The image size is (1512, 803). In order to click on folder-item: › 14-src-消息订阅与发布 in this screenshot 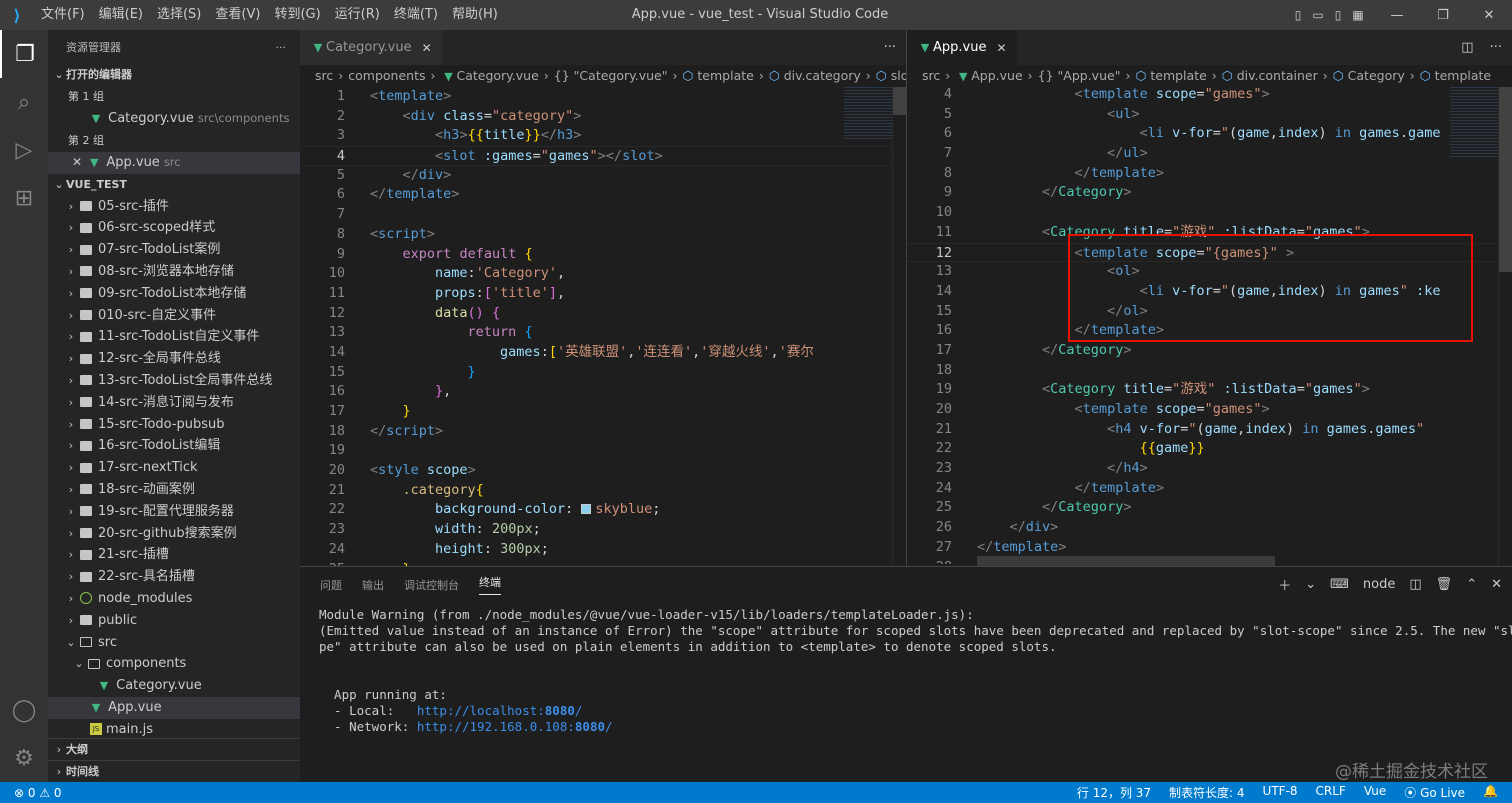, I will do `click(174, 403)`.